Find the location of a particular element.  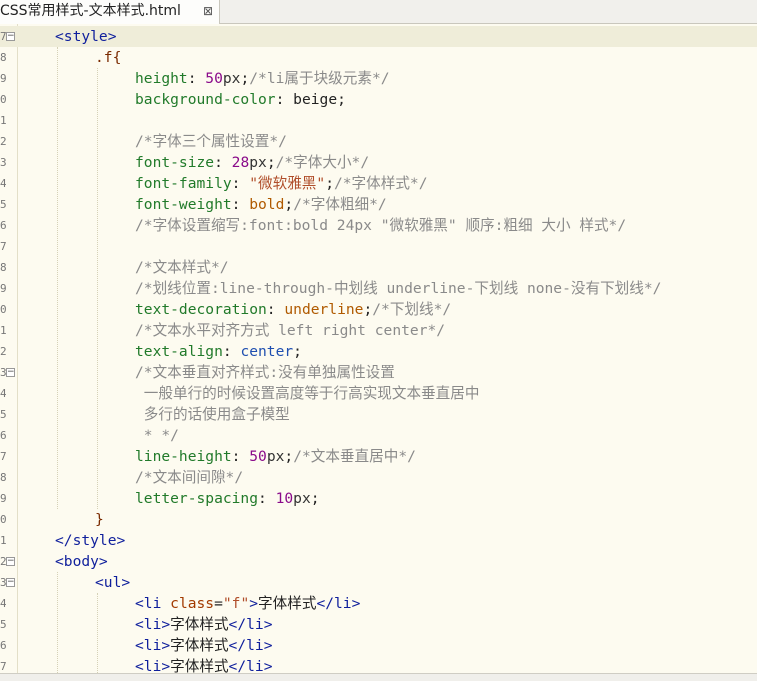

code-token: /*文本垂直对齐样式:没有单独属性设置 is located at coordinates (265, 372).